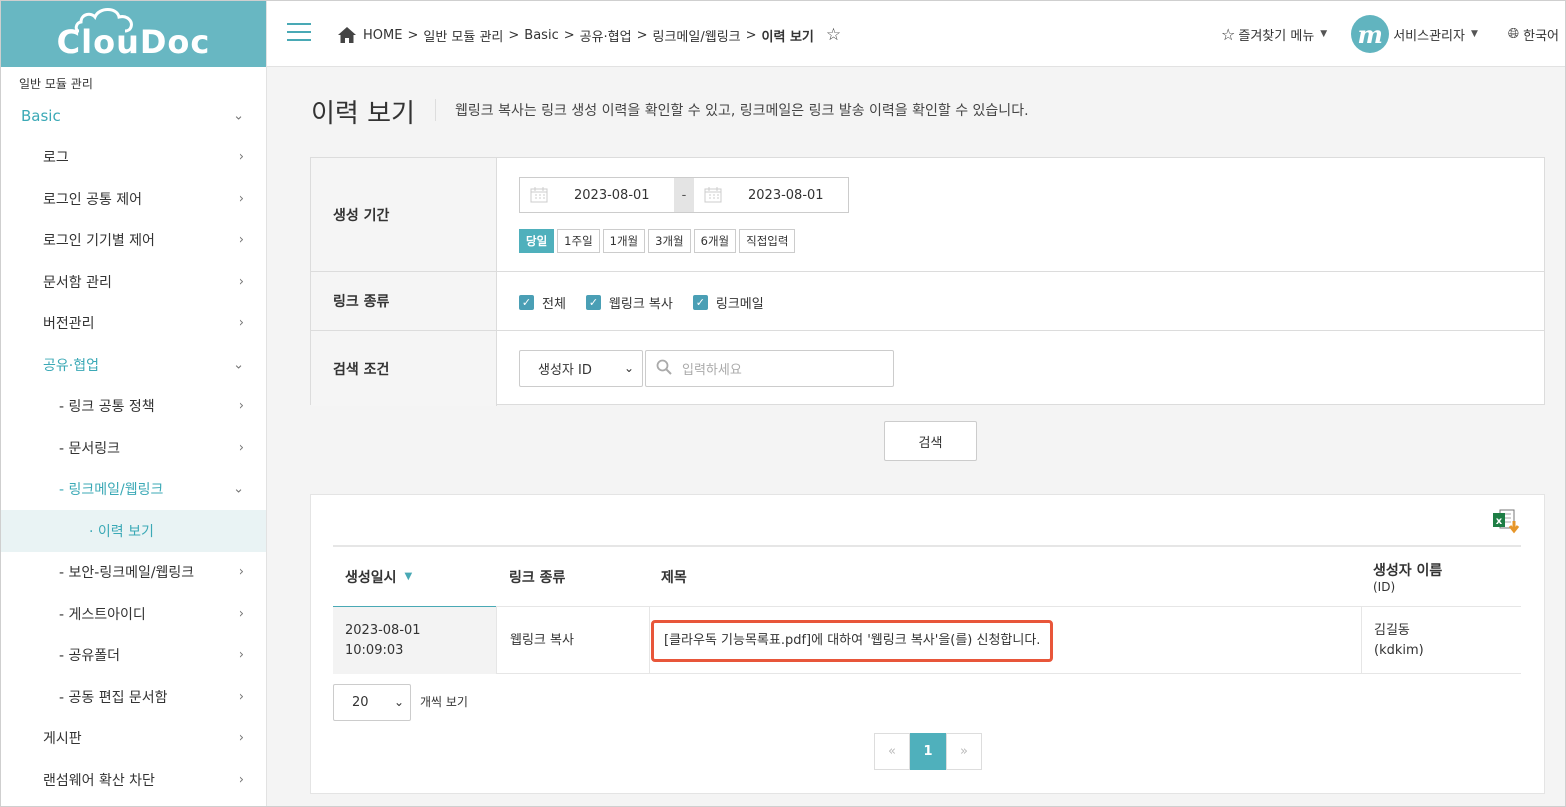 The height and width of the screenshot is (807, 1566). I want to click on sidebar-item-version: 버전관리 ›, so click(133, 324).